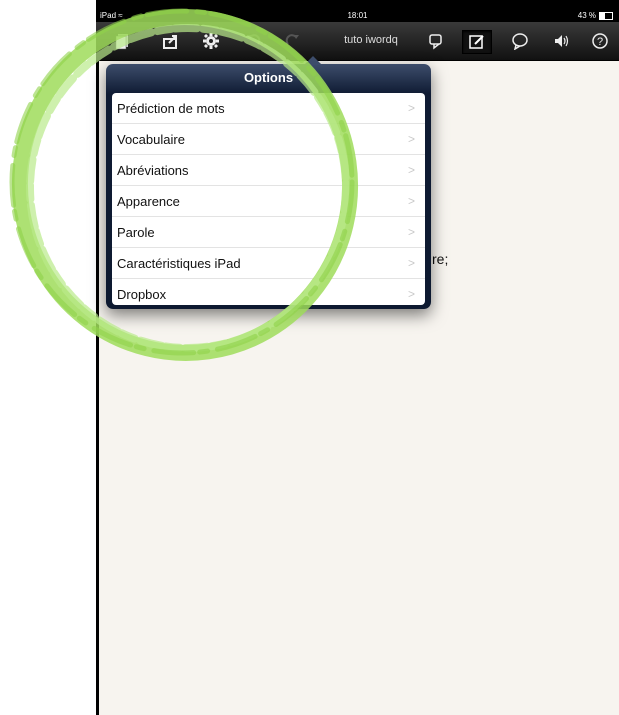 Image resolution: width=619 pixels, height=715 pixels. What do you see at coordinates (123, 41) in the screenshot?
I see `documents-icon` at bounding box center [123, 41].